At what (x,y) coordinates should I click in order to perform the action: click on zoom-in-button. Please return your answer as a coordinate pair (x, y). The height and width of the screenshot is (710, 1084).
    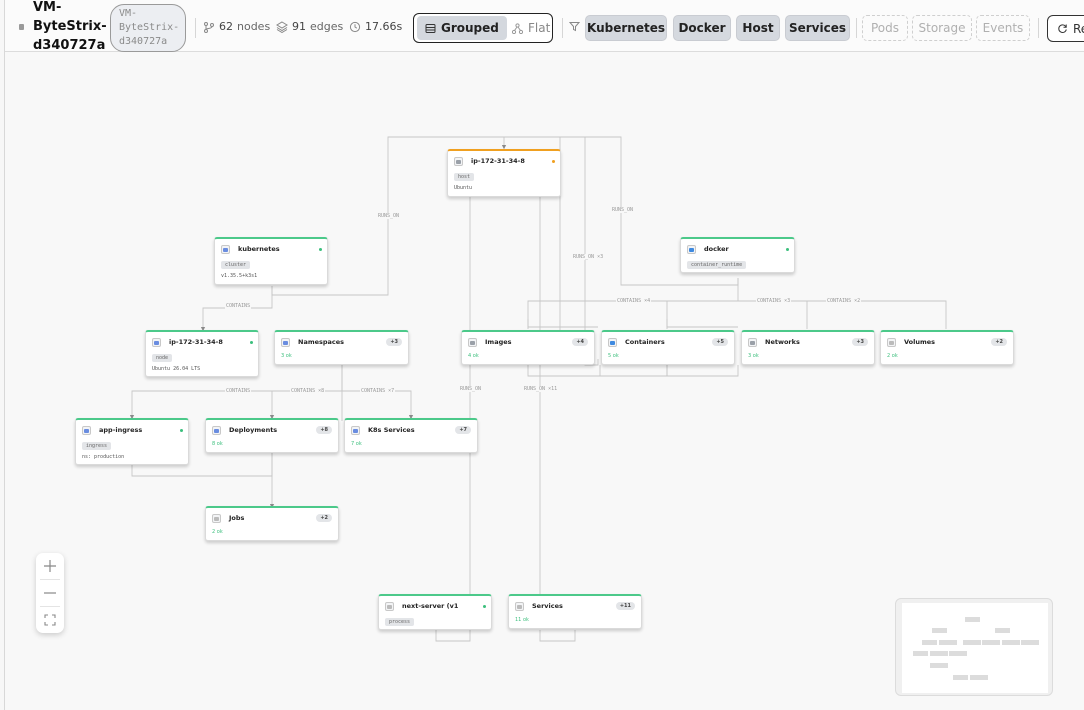
    Looking at the image, I should click on (50, 566).